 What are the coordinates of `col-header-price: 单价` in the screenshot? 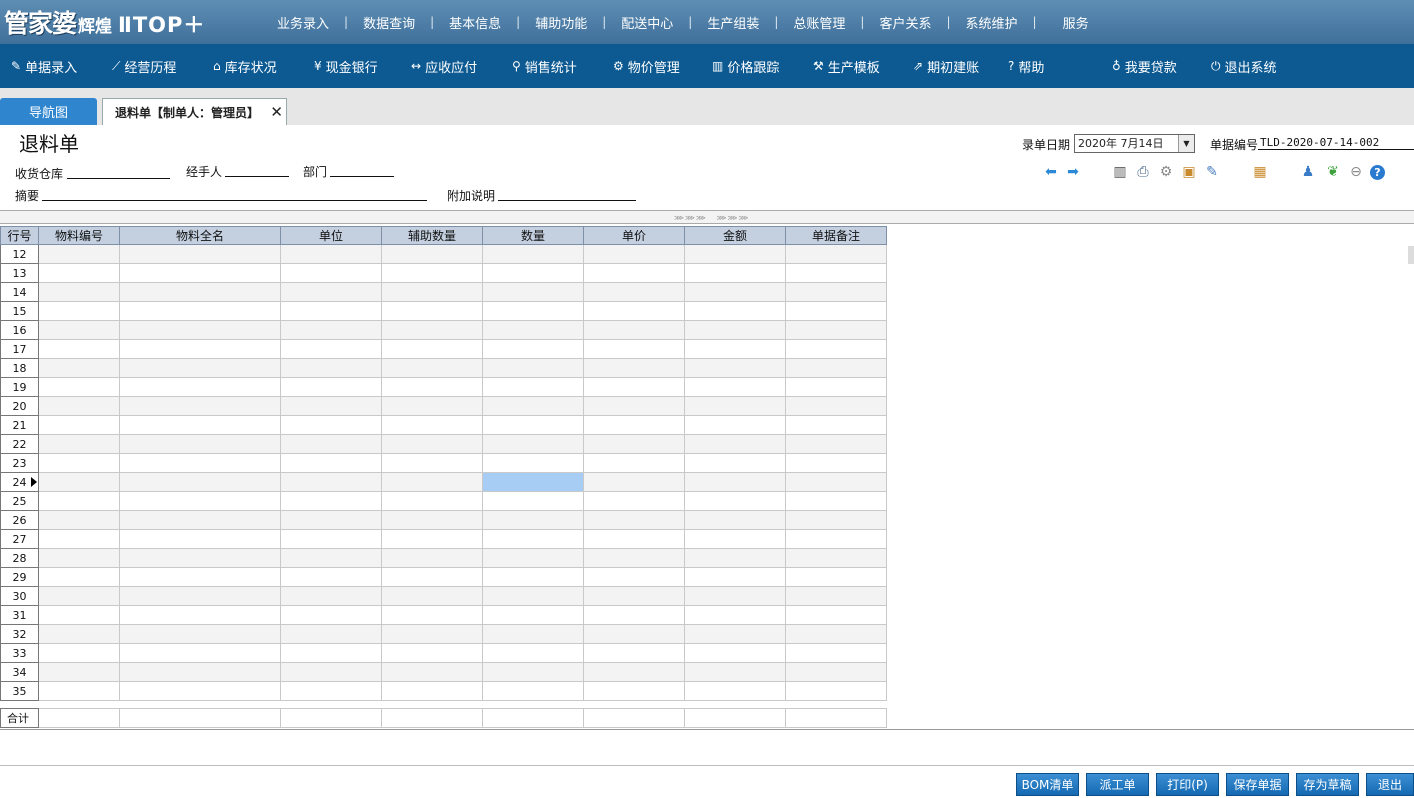 It's located at (634, 235).